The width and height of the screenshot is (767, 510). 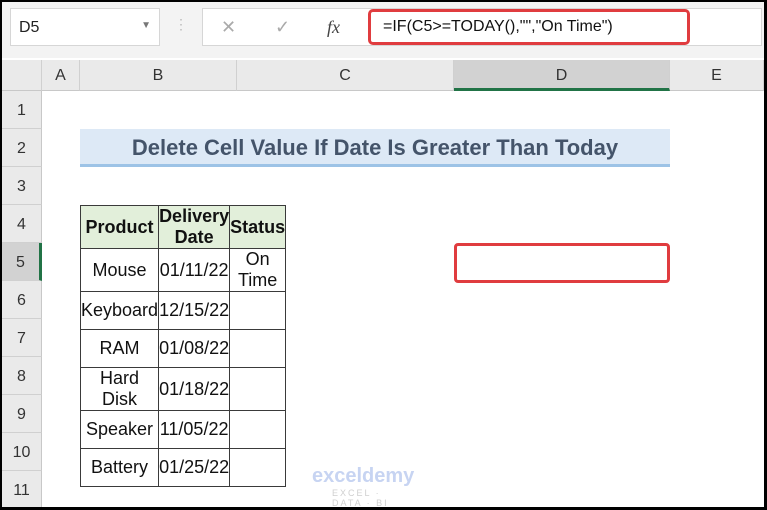 What do you see at coordinates (562, 263) in the screenshot?
I see `selected-cell-highlight` at bounding box center [562, 263].